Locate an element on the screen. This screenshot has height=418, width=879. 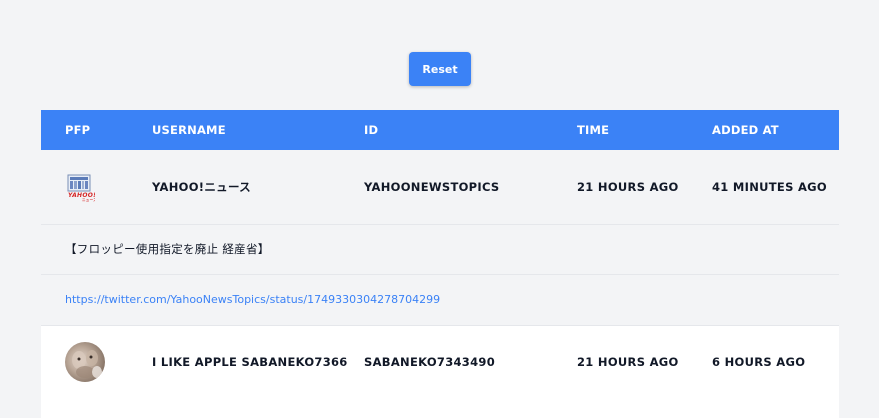
column-header-username: USERNAME is located at coordinates (189, 130).